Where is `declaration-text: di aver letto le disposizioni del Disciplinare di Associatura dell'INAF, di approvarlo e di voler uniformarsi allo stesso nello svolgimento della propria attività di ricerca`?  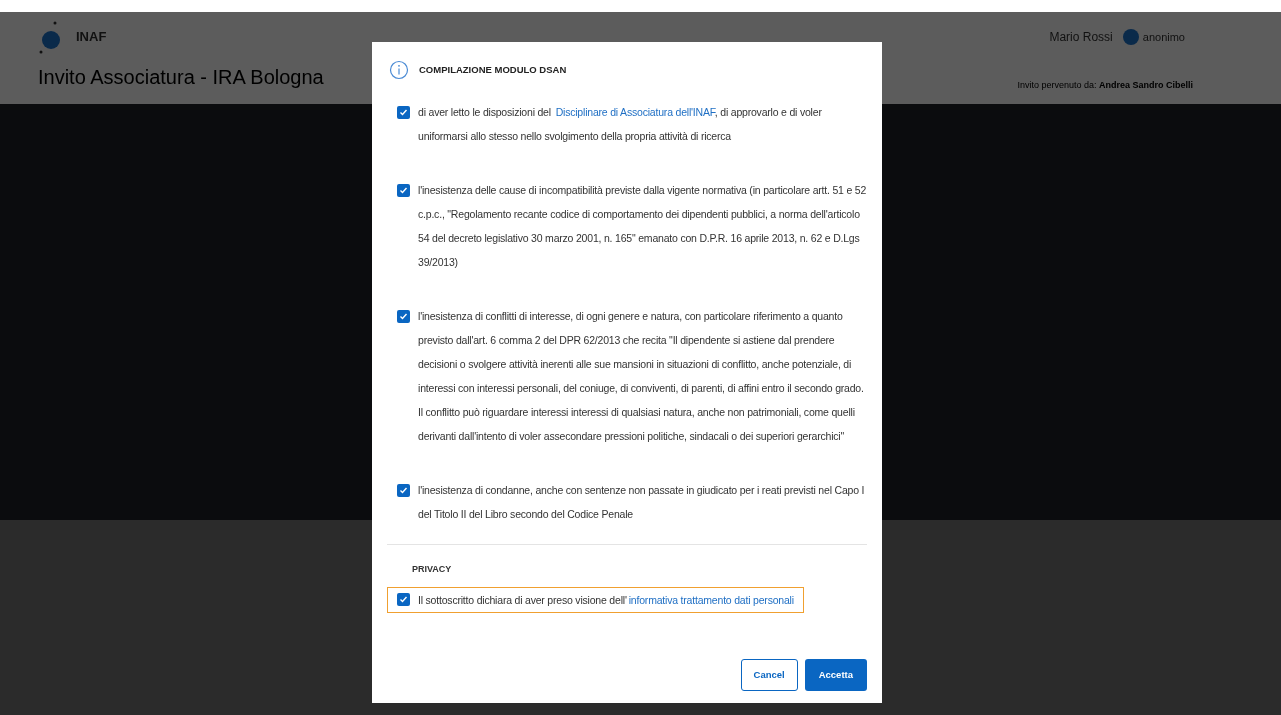
declaration-text: di aver letto le disposizioni del Disciplinare di Associatura dell'INAF, di approvarlo e di voler uniformarsi allo stesso nello svolgimento della propria attività di ricerca is located at coordinates (620, 124).